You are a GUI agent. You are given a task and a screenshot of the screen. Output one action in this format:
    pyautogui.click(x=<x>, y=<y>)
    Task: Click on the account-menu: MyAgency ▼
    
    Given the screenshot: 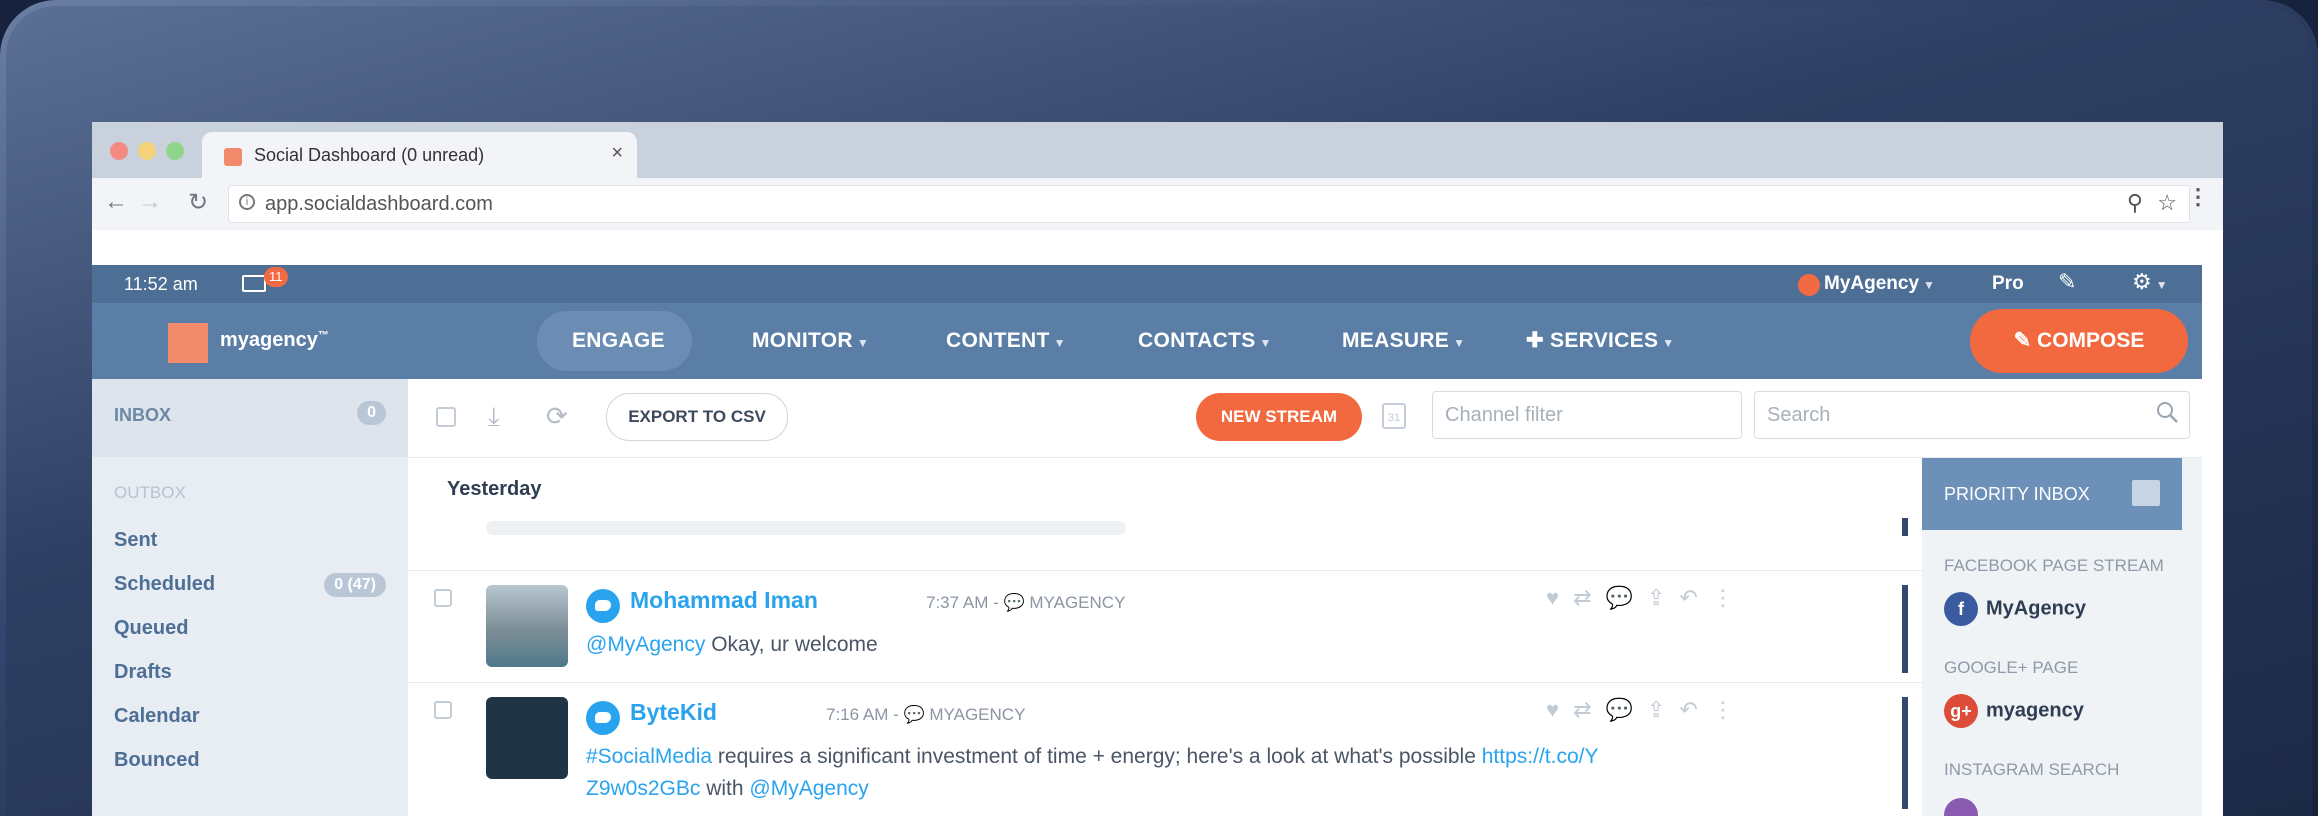 What is the action you would take?
    pyautogui.click(x=1879, y=284)
    